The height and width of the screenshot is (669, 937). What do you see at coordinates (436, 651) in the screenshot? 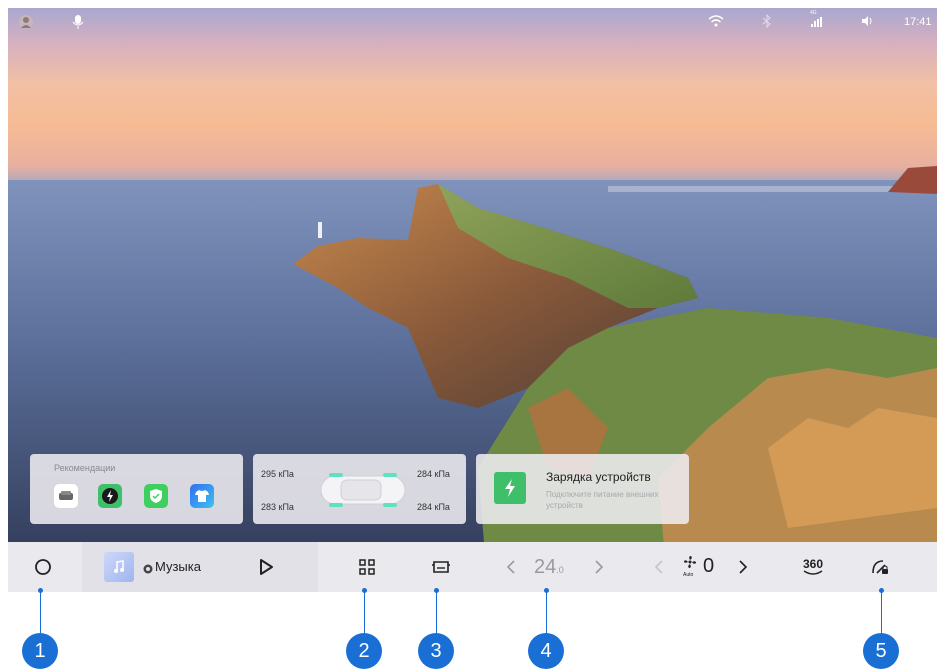
I see `callout-3: 3` at bounding box center [436, 651].